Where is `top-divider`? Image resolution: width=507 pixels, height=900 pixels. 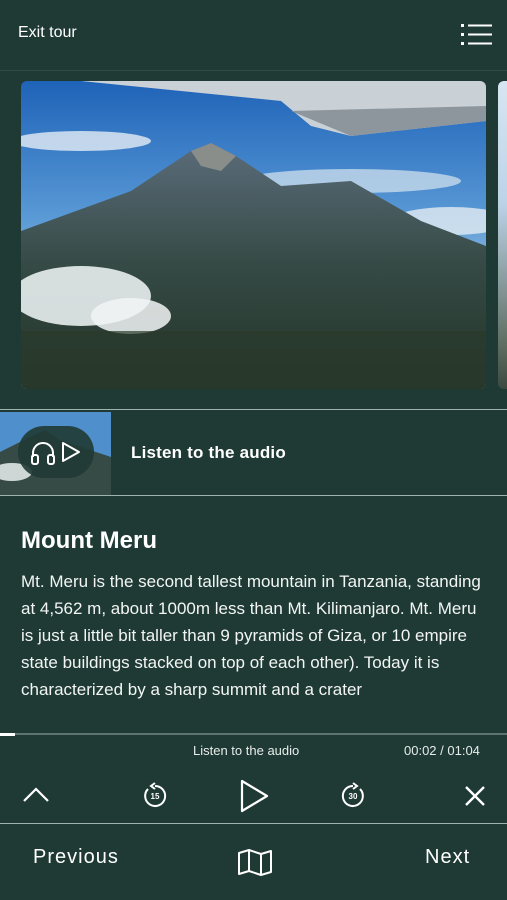
top-divider is located at coordinates (253, 70).